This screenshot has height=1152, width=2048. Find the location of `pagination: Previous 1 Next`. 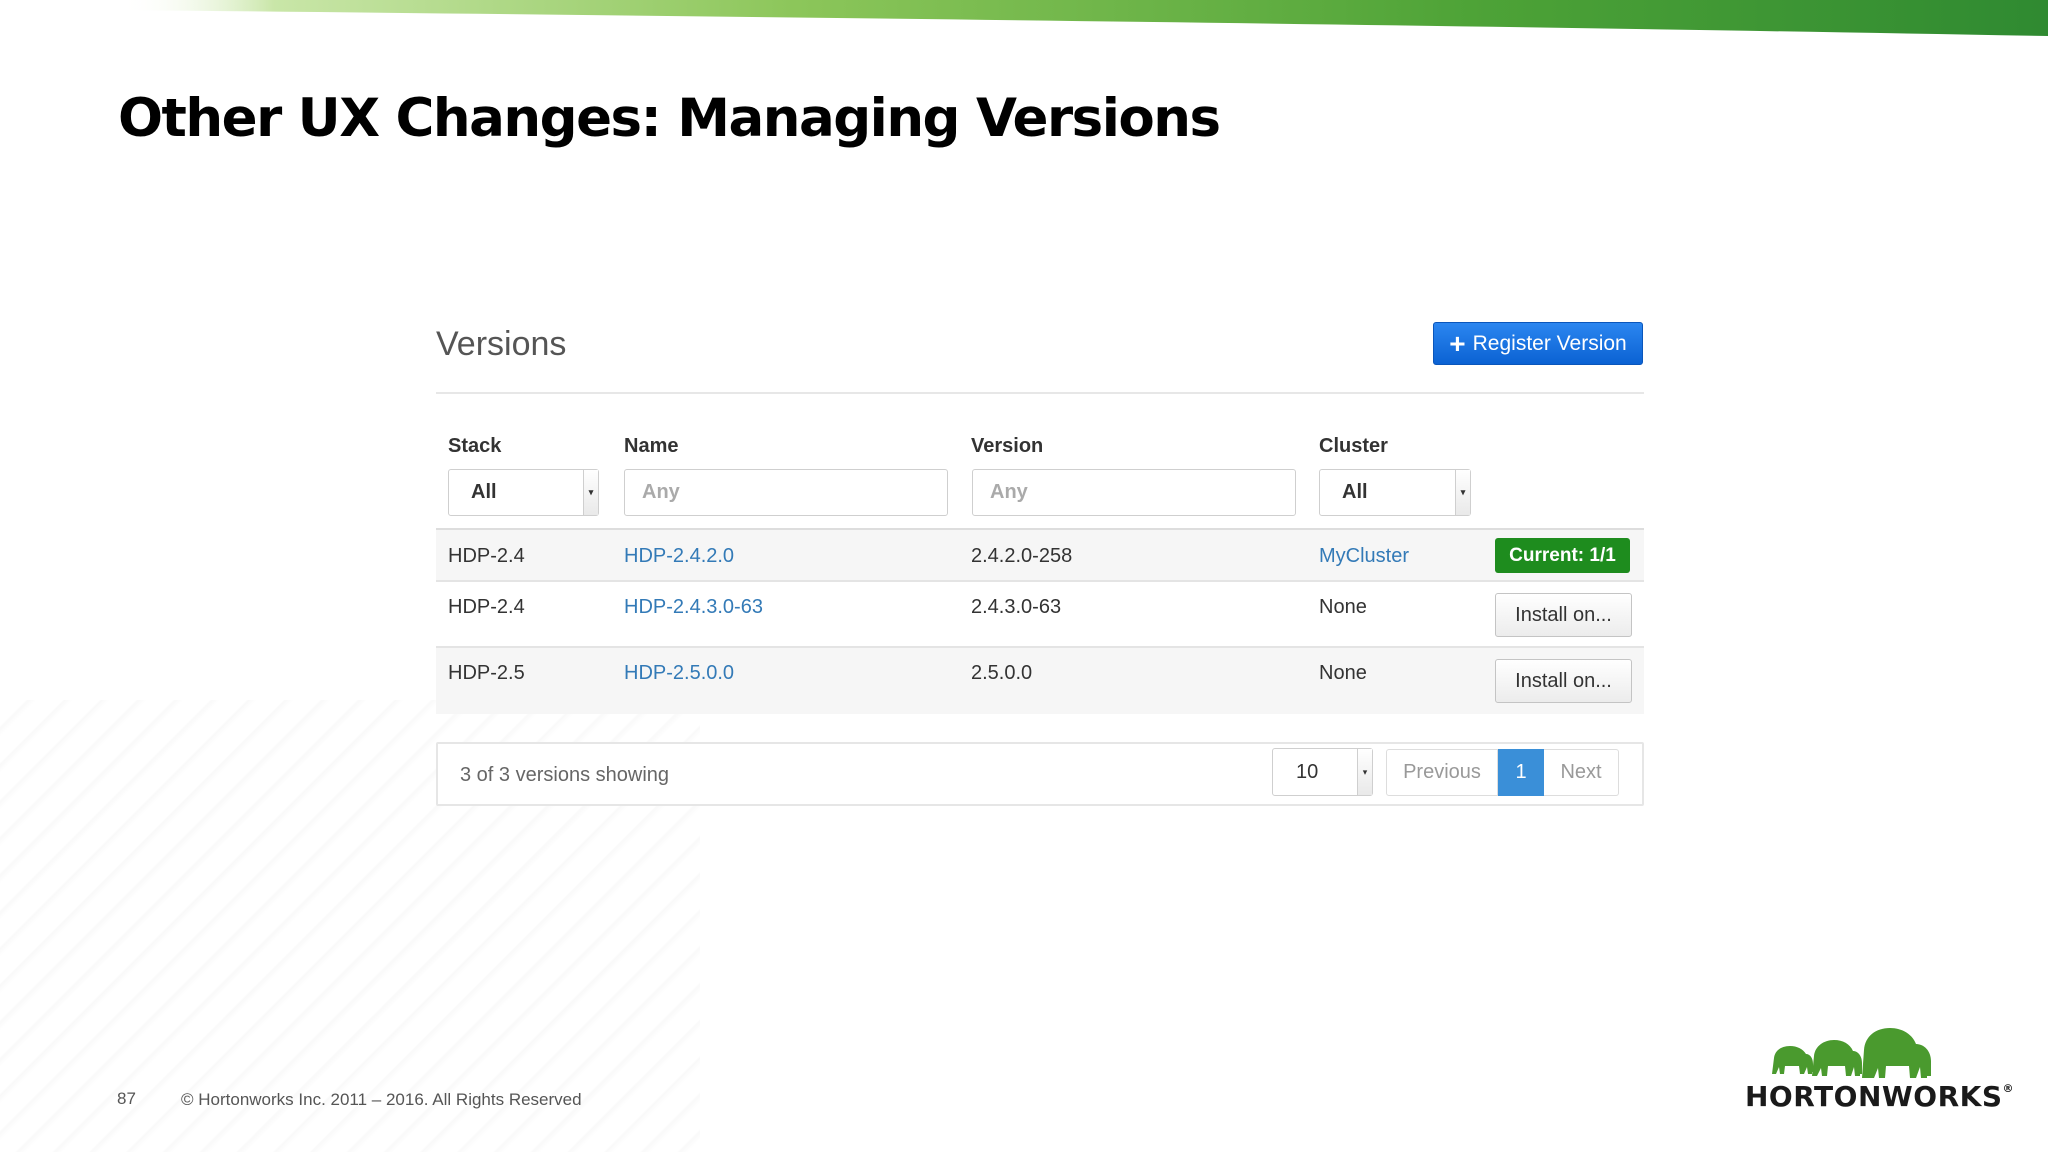

pagination: Previous 1 Next is located at coordinates (1502, 772).